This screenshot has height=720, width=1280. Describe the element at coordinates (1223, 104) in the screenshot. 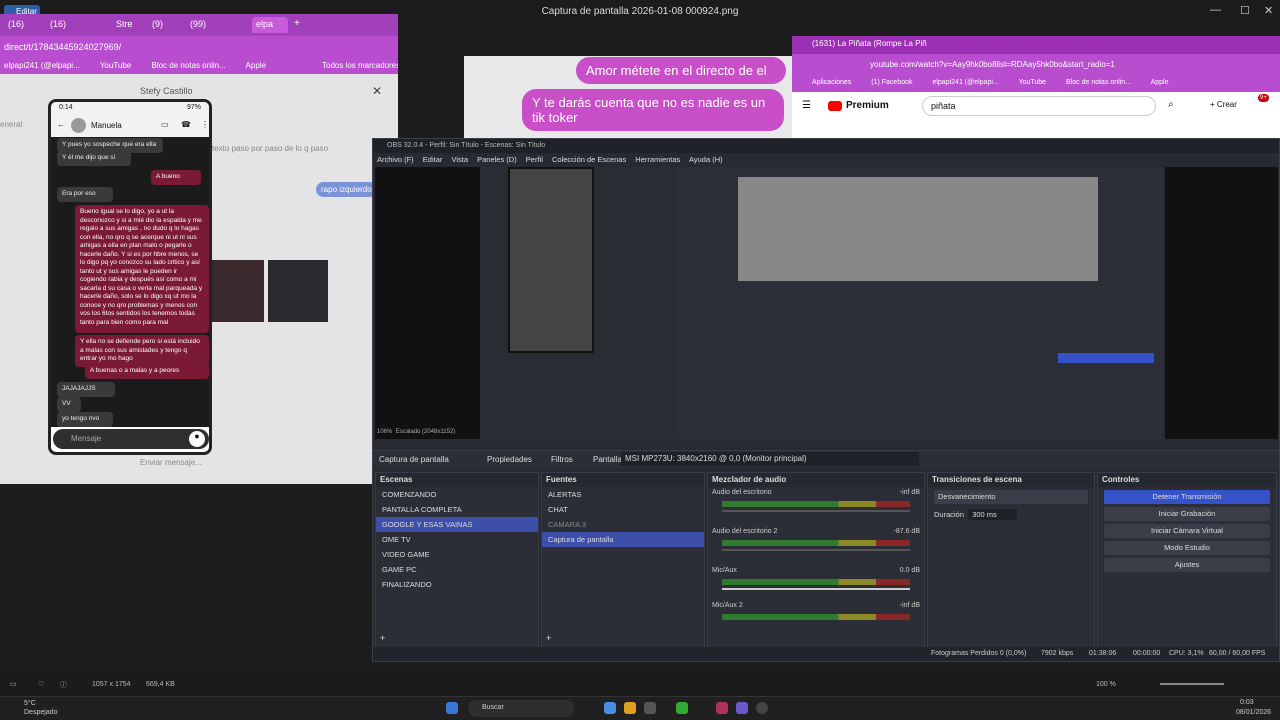

I see `create-button: + Crear` at that location.